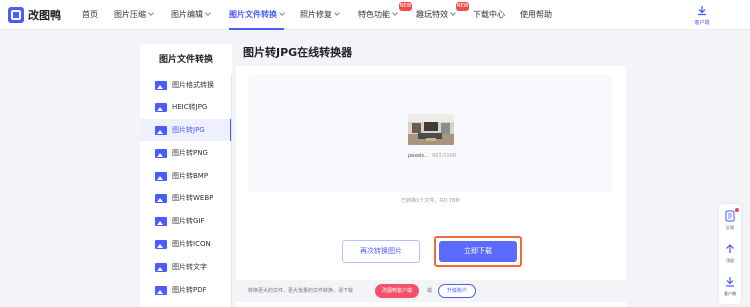 The height and width of the screenshot is (307, 750). Describe the element at coordinates (397, 291) in the screenshot. I see `get-client-button: 改图鸭客户端` at that location.